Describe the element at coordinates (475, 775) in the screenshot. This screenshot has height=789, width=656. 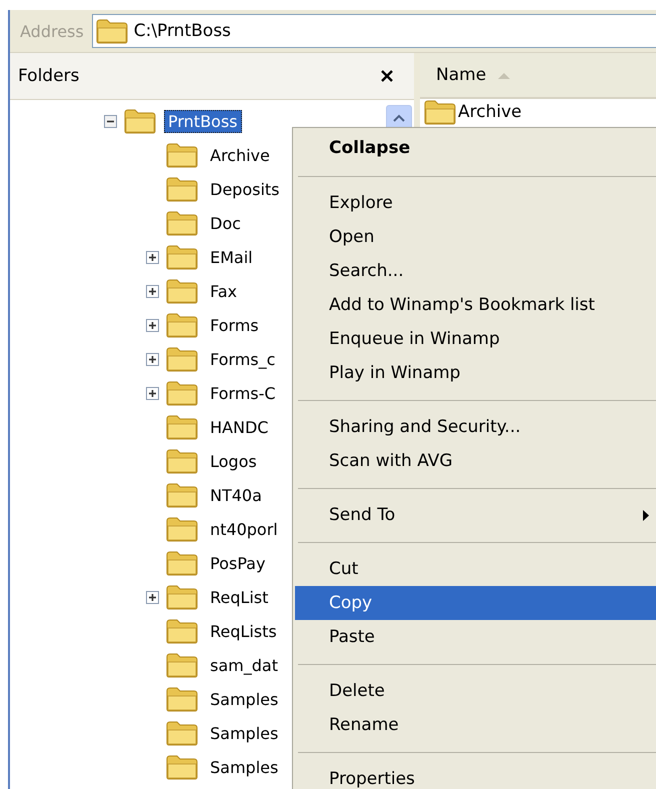
I see `menu-item: Properties` at that location.